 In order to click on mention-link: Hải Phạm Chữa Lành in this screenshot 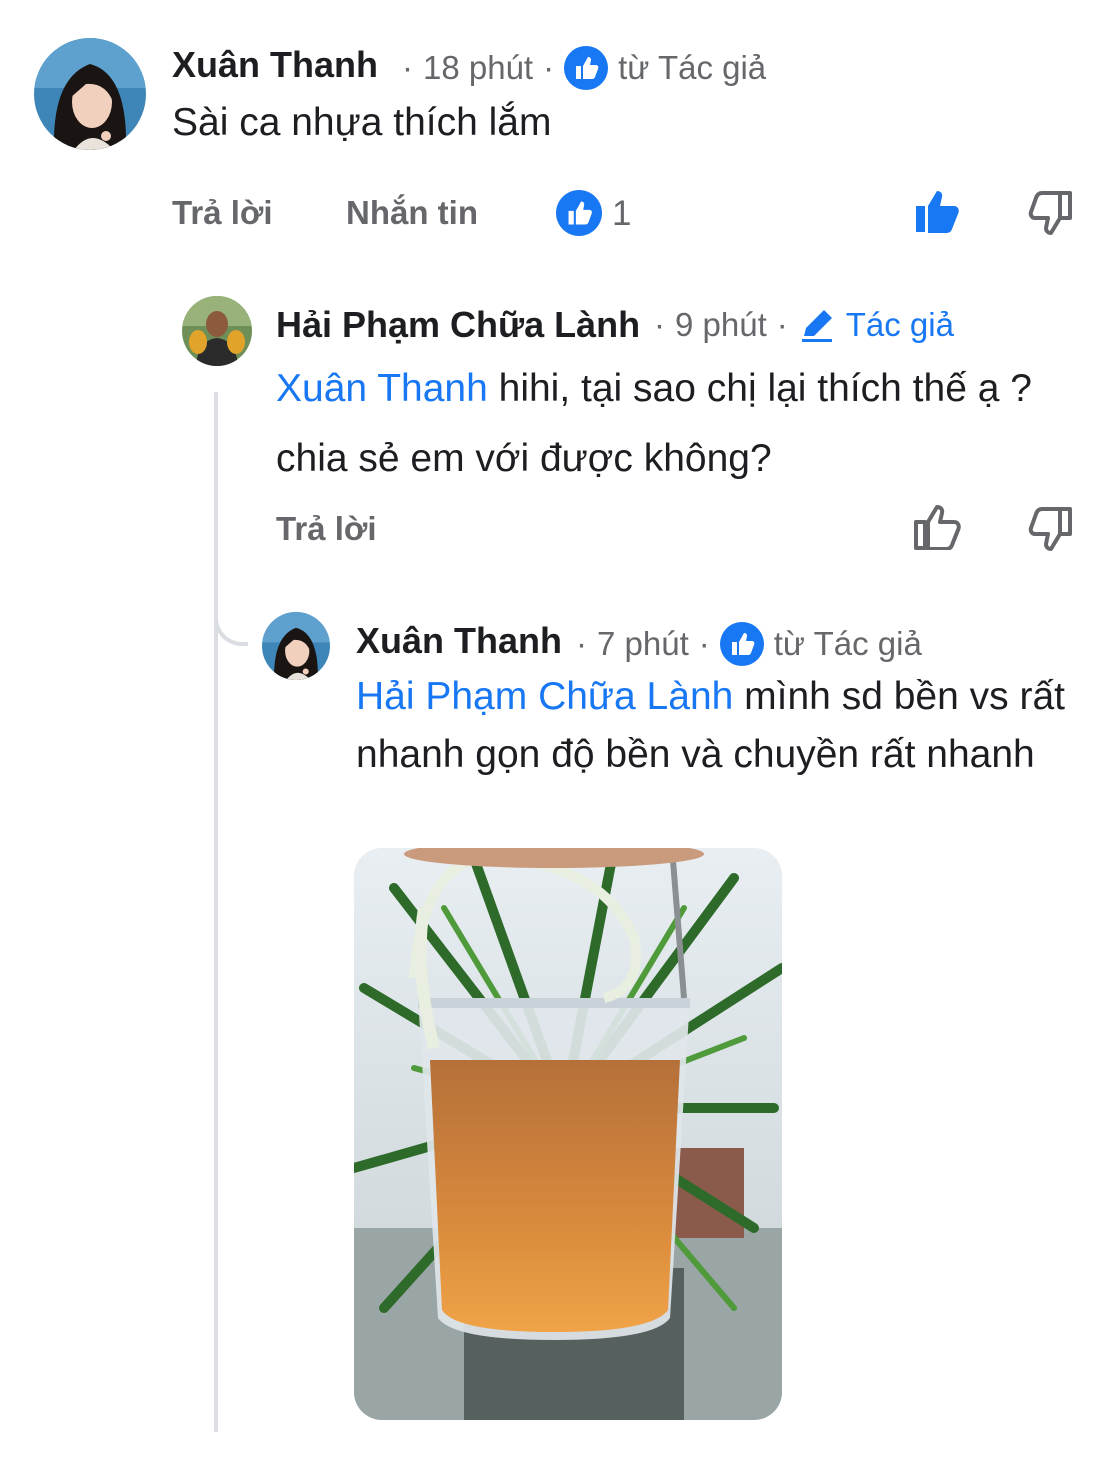, I will do `click(544, 696)`.